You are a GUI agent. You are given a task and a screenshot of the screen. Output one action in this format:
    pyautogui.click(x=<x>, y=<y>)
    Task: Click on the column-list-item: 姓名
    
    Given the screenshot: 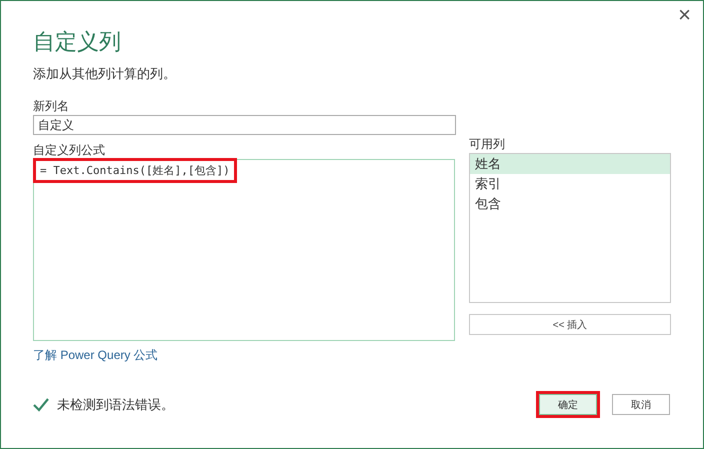 What is the action you would take?
    pyautogui.click(x=570, y=164)
    